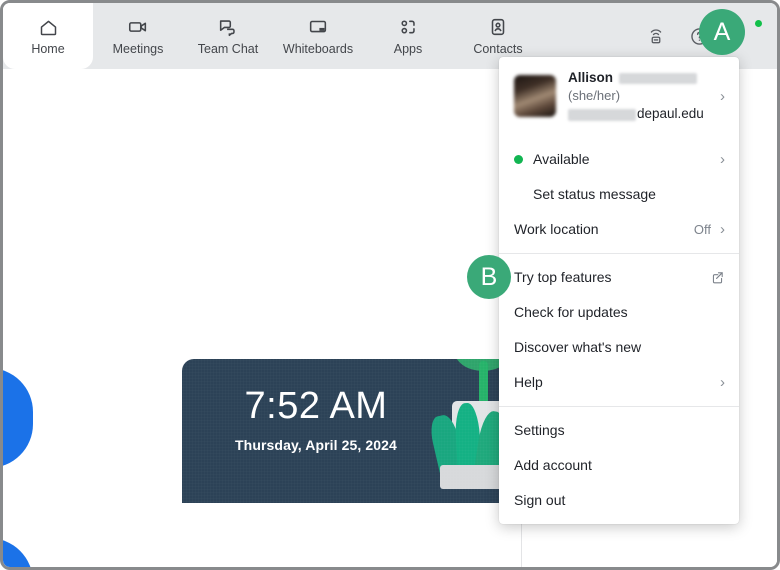 The width and height of the screenshot is (780, 570). Describe the element at coordinates (498, 27) in the screenshot. I see `contact-card-icon` at that location.